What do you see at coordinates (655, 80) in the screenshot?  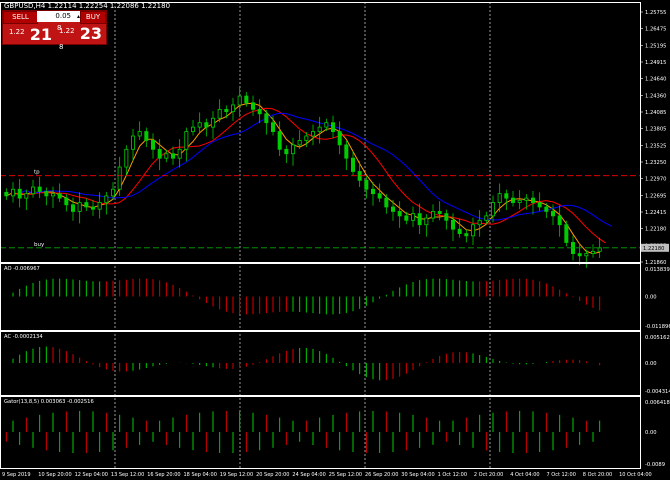 I see `price-tick-label: 1.24640` at bounding box center [655, 80].